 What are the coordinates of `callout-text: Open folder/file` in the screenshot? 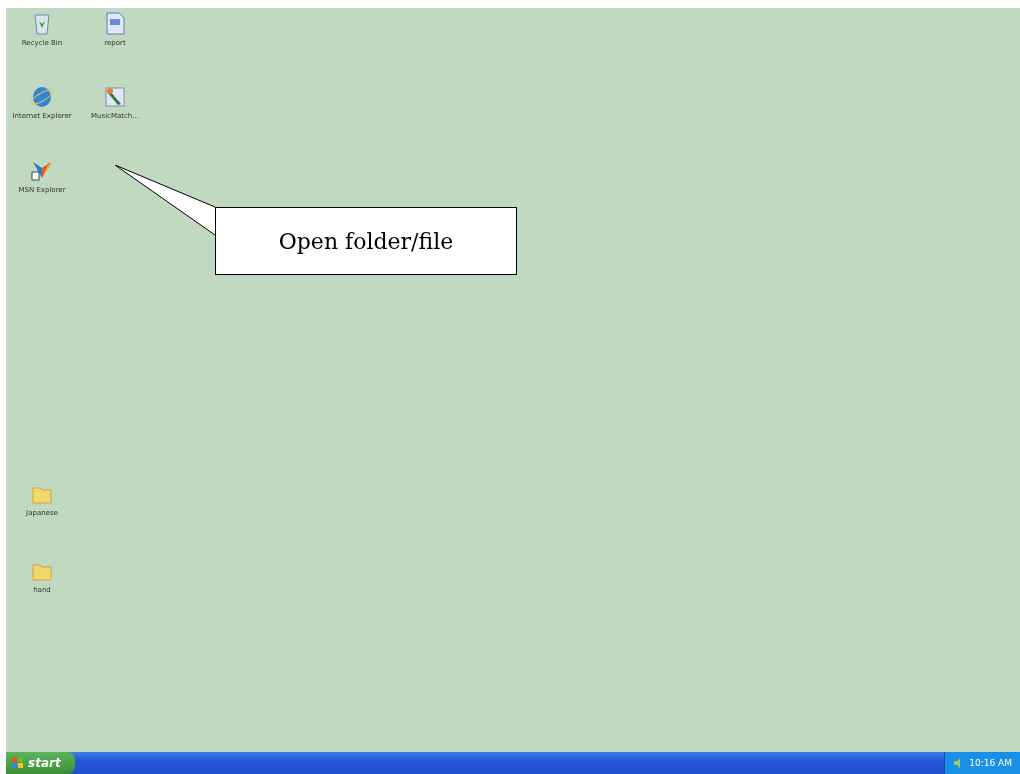 It's located at (366, 241).